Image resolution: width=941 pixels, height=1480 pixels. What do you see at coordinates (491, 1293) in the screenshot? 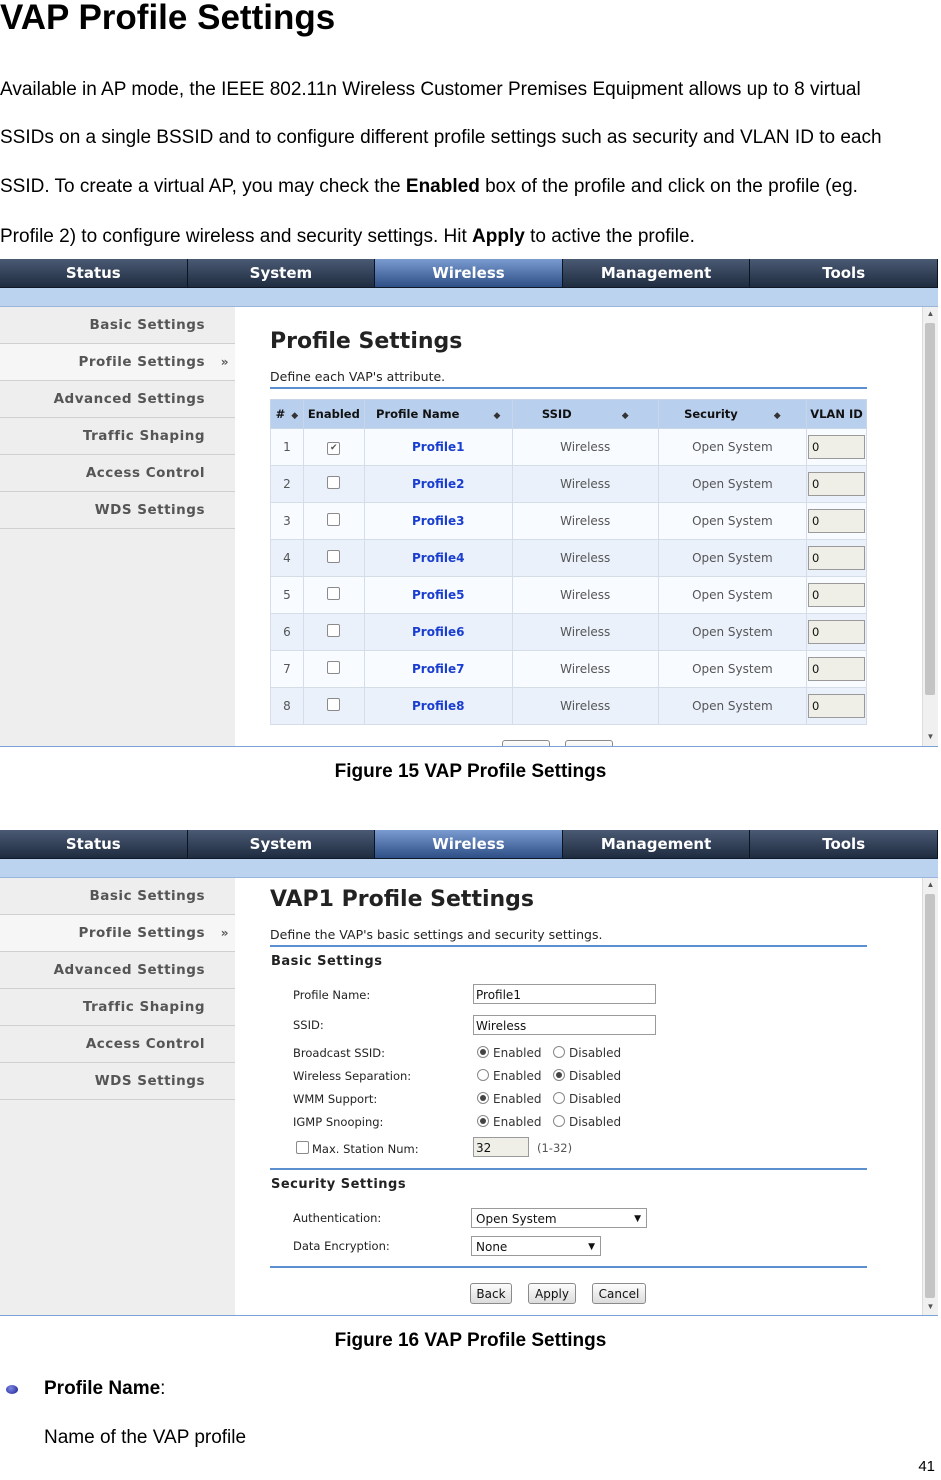
I see `back-button: Back` at bounding box center [491, 1293].